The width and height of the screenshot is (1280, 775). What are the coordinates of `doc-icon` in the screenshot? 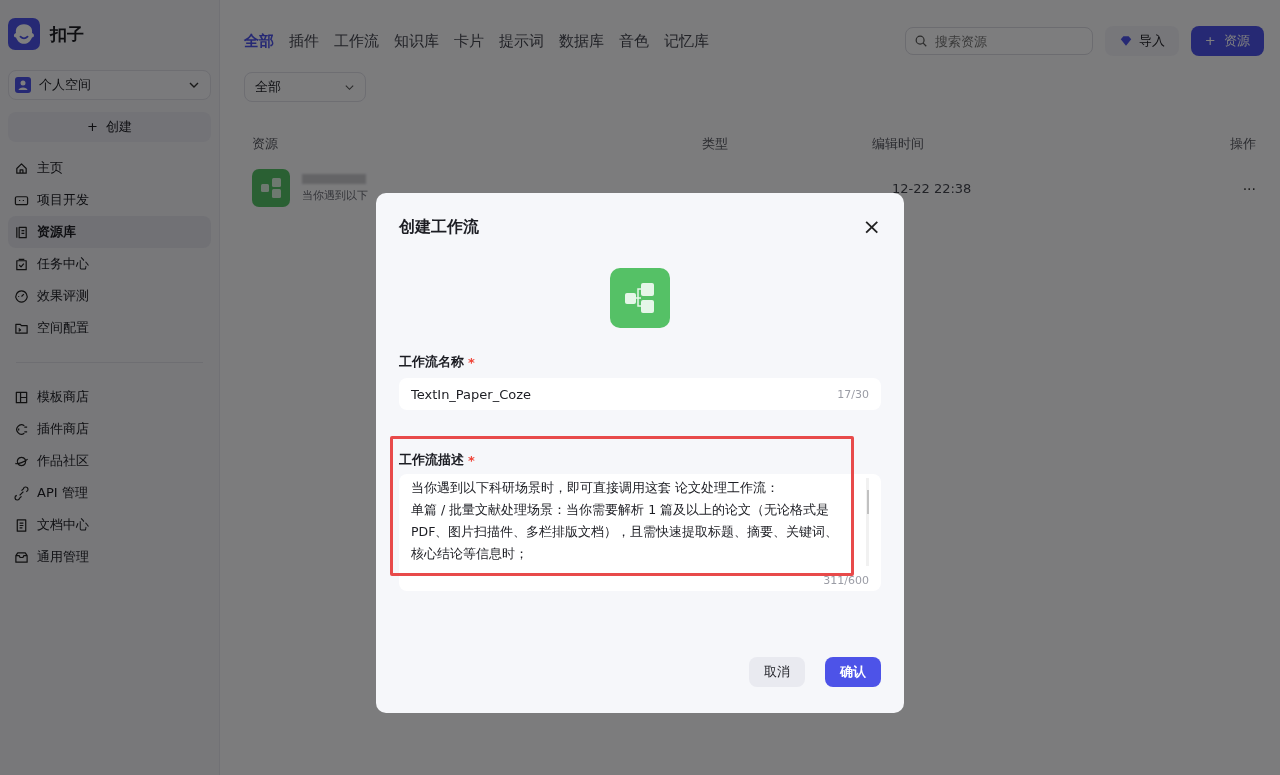 It's located at (21, 525).